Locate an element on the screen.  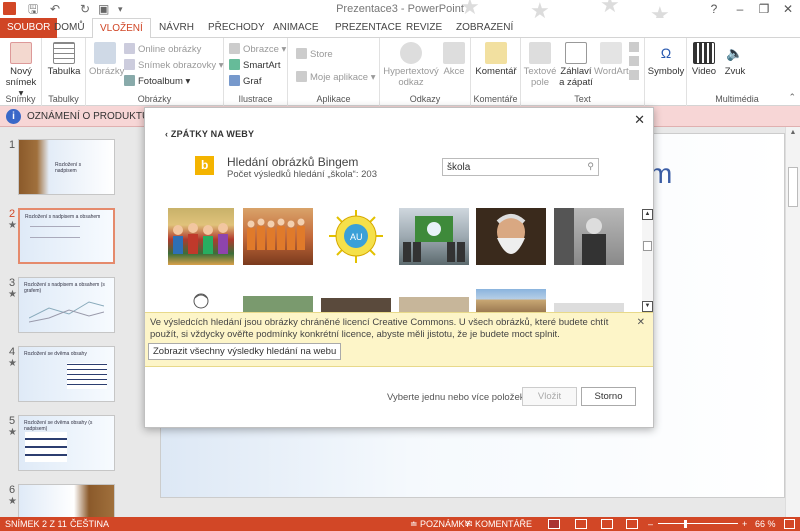
symbols-label: Symboly is located at coordinates (666, 71).